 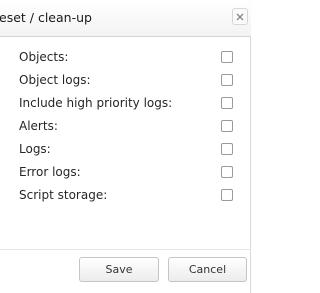 I want to click on option-label: Error logs:, so click(x=50, y=172).